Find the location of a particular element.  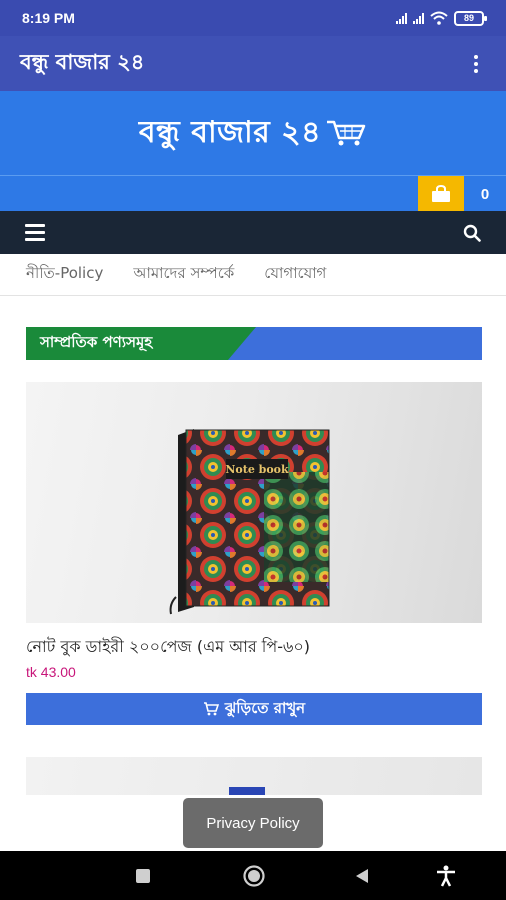

notebook-cover-text: Note book is located at coordinates (257, 469).